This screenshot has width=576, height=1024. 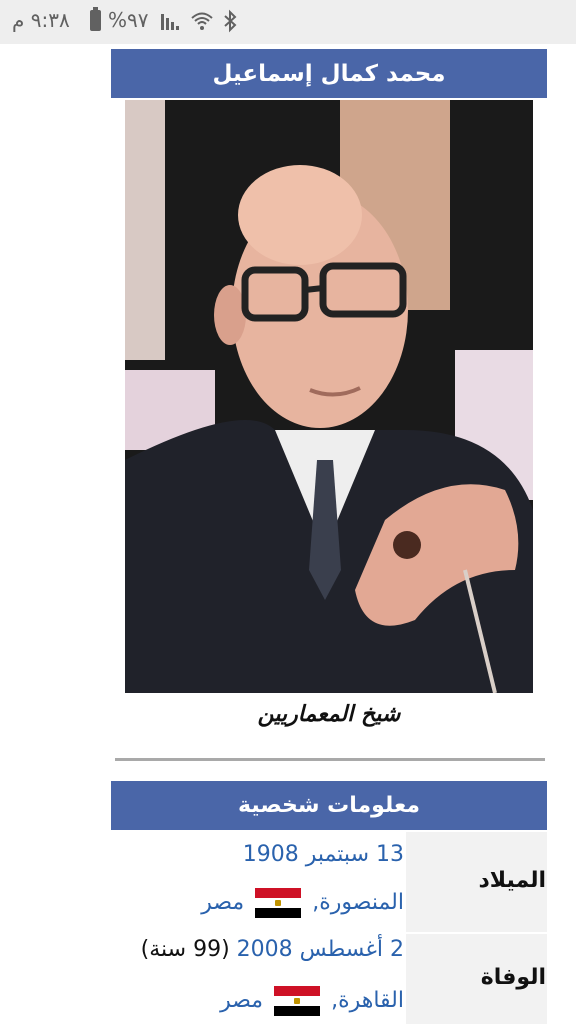 I want to click on death-country-link: مصر, so click(x=241, y=1000).